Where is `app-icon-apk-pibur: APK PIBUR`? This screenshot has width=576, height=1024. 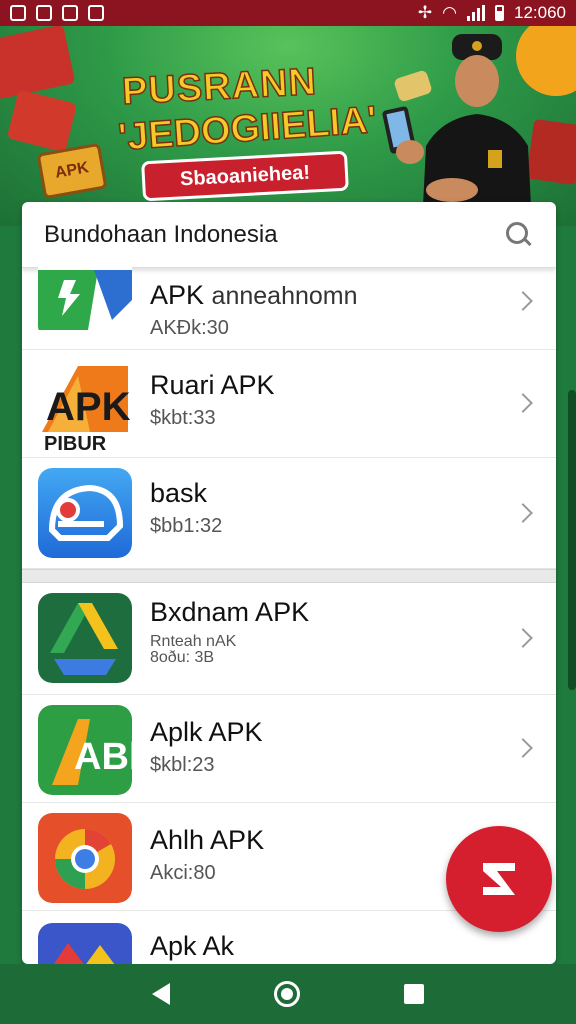
app-icon-apk-pibur: APK PIBUR is located at coordinates (85, 407).